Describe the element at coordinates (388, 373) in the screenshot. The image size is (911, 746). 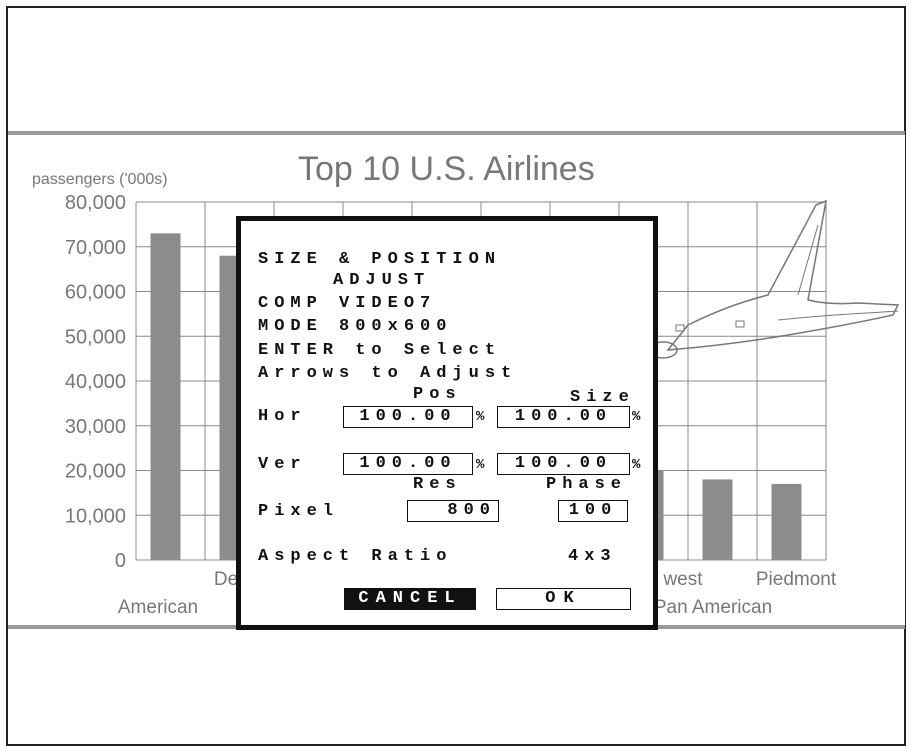
I see `instruction-adjust: Arrows to Adjust` at that location.